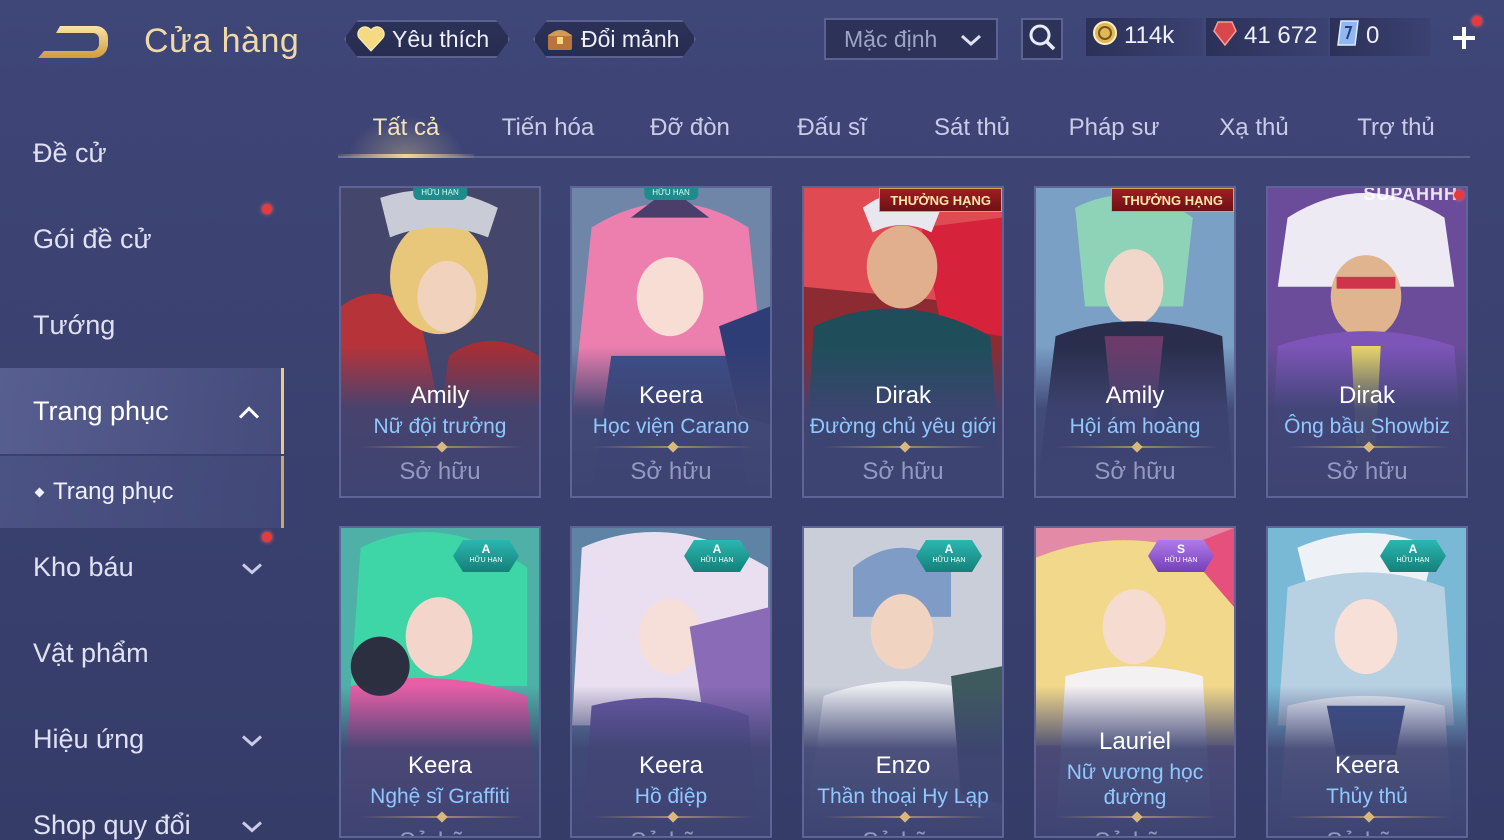 Image resolution: width=1504 pixels, height=840 pixels. What do you see at coordinates (142, 411) in the screenshot?
I see `sidebar-item-skins: Trang phục` at bounding box center [142, 411].